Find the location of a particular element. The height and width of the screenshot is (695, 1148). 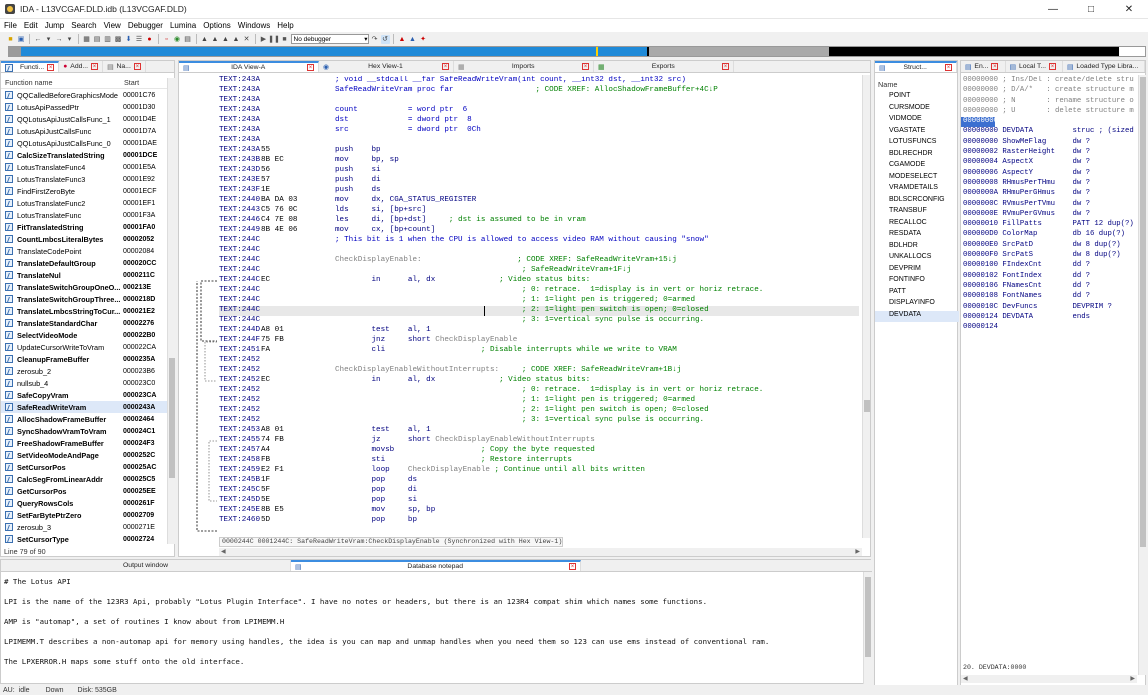

notepad-scrollbar is located at coordinates (867, 628).